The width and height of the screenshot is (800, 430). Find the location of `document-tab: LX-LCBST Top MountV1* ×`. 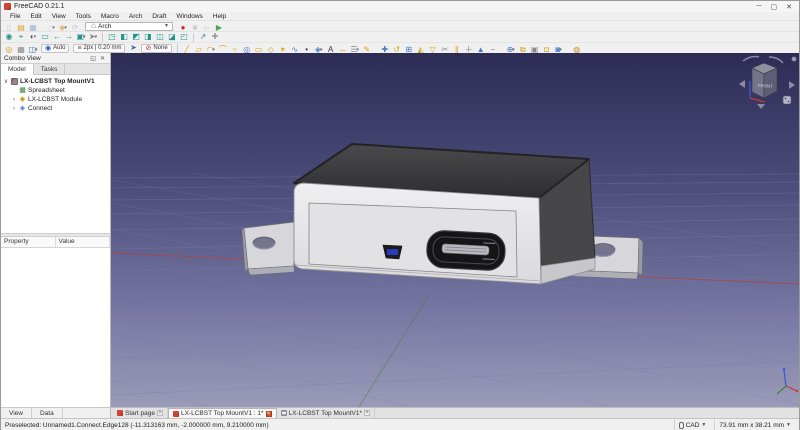

document-tab: LX-LCBST Top MountV1* × is located at coordinates (326, 413).